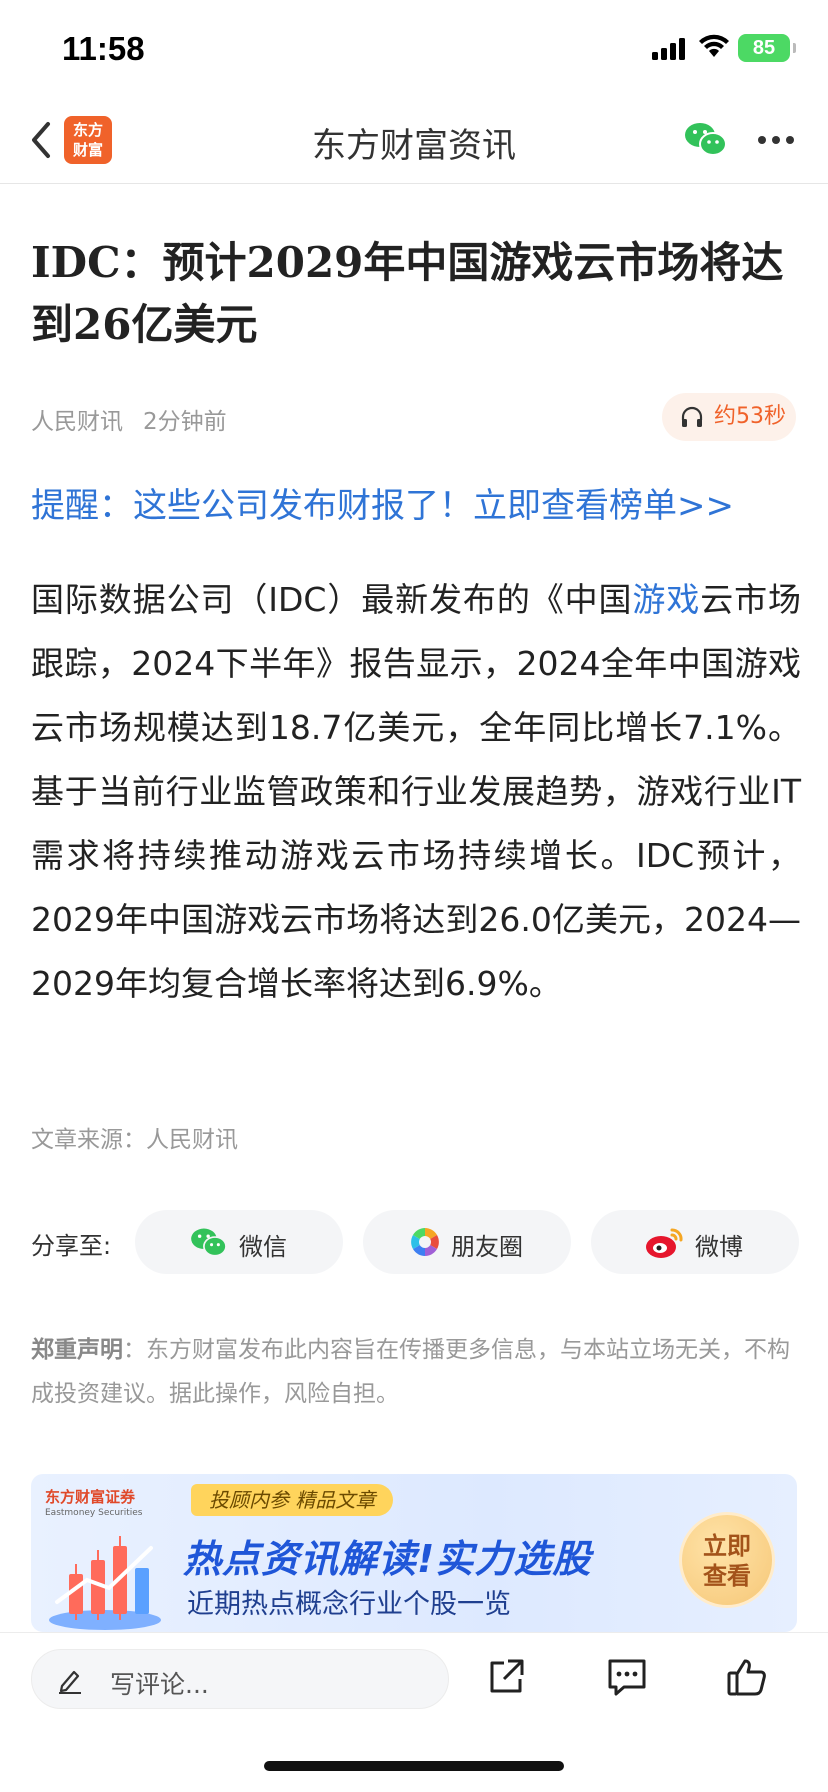 This screenshot has width=828, height=1792. I want to click on nav-bar: 东方 财富 东方财富资讯, so click(414, 140).